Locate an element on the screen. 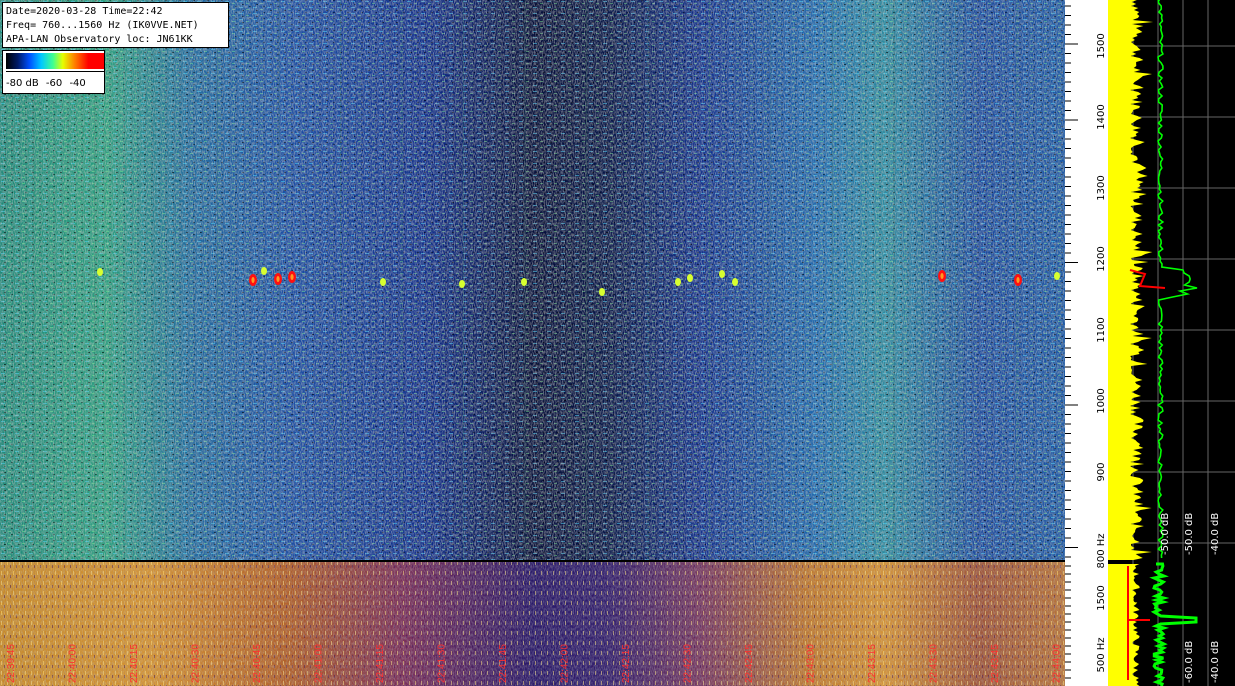  time-label: 22:39:45 is located at coordinates (11, 663).